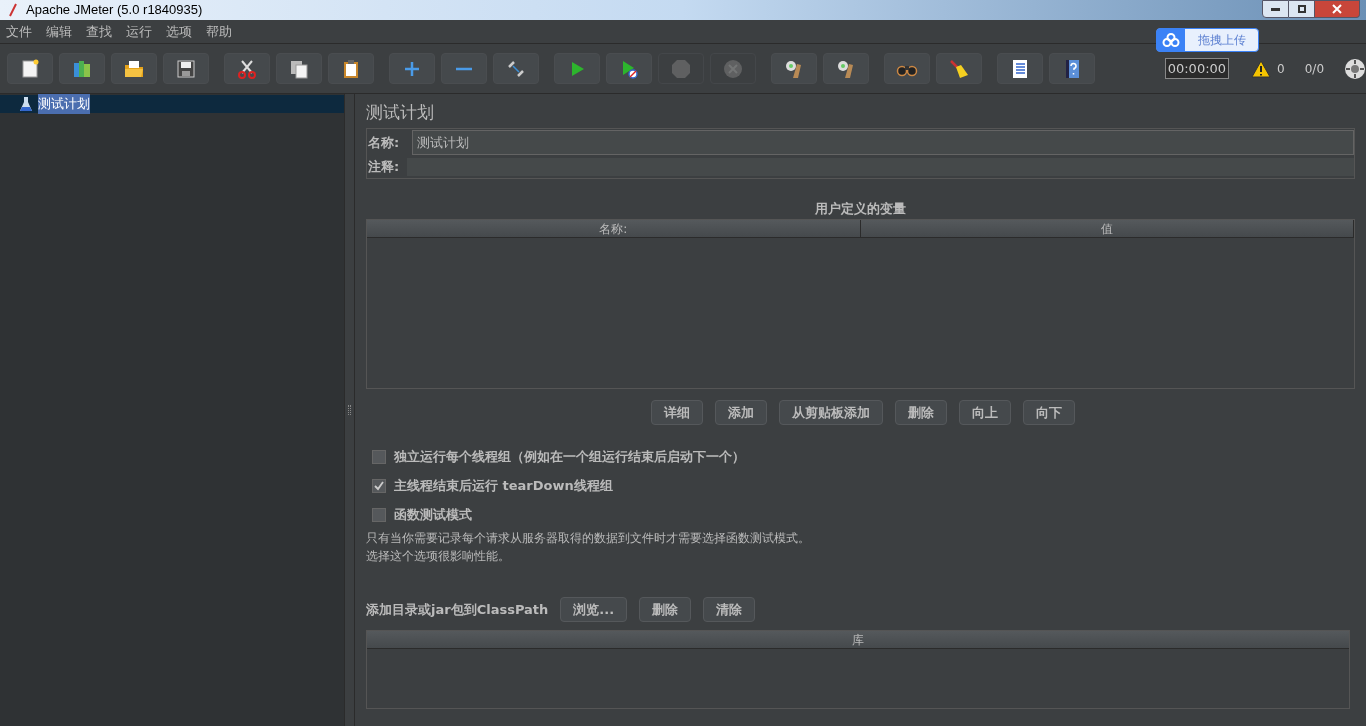 Image resolution: width=1366 pixels, height=726 pixels. I want to click on thread-count: 0/0, so click(1314, 69).